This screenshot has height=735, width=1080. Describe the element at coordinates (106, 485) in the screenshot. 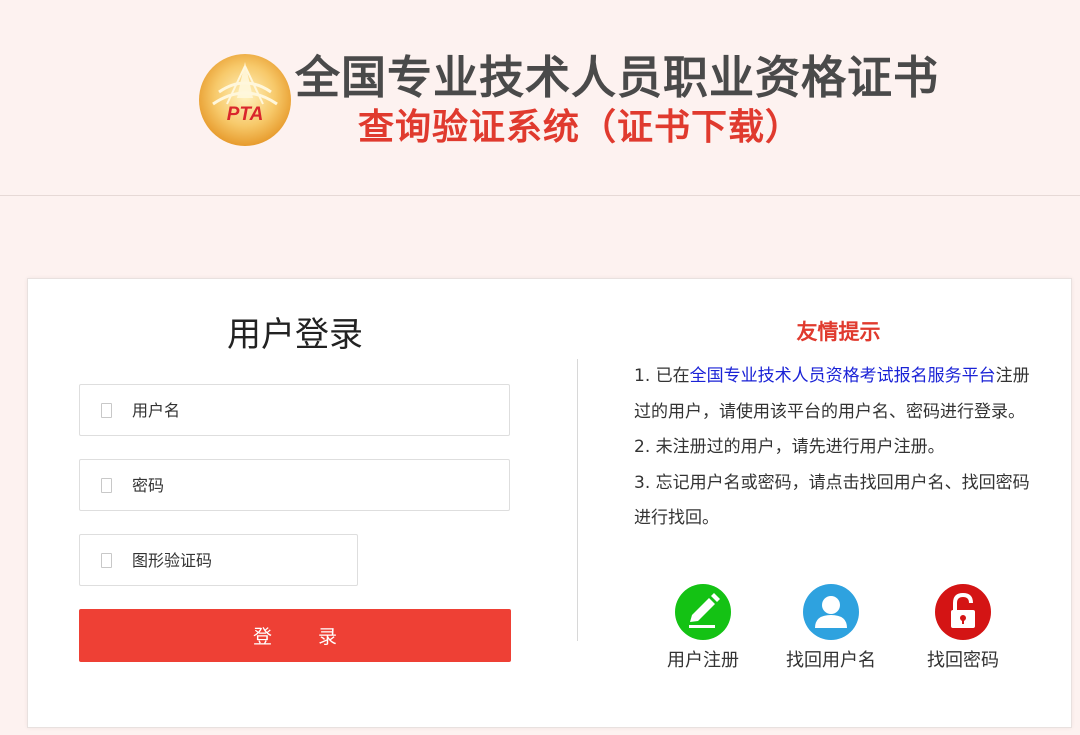

I see `password-field-icon` at that location.